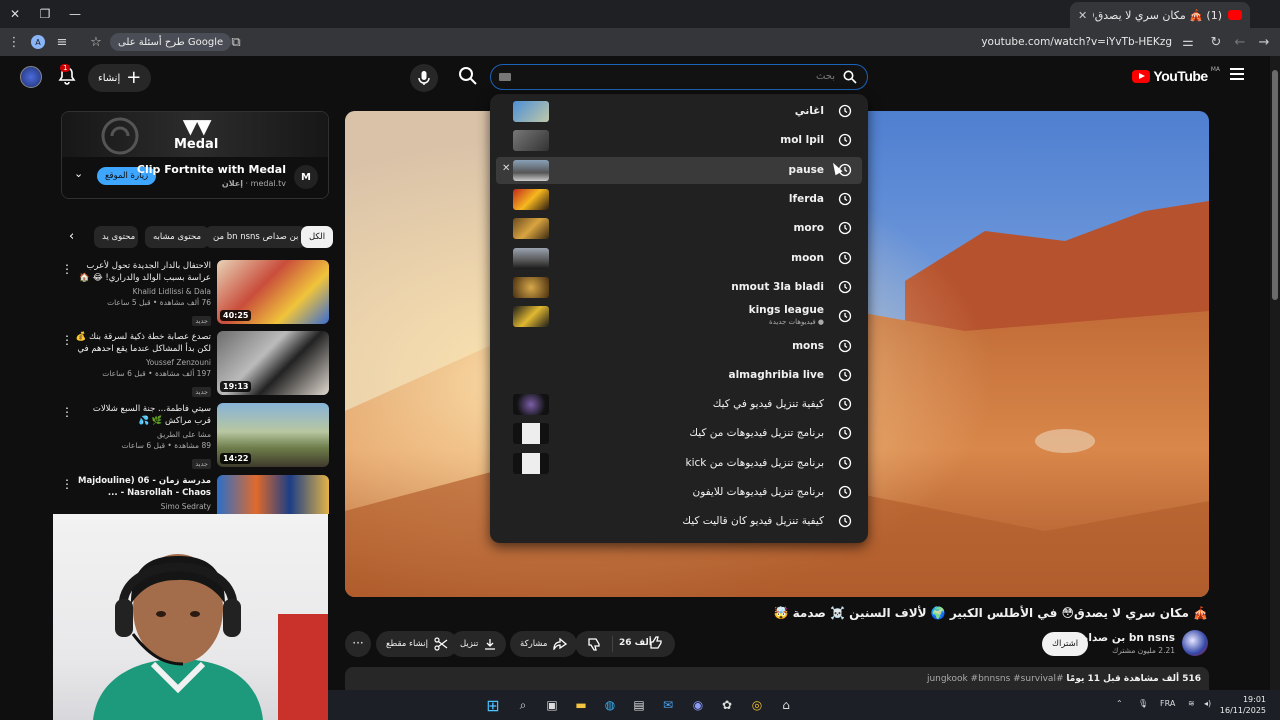 The width and height of the screenshot is (1280, 720). Describe the element at coordinates (358, 644) in the screenshot. I see `more-actions-icon: ···` at that location.